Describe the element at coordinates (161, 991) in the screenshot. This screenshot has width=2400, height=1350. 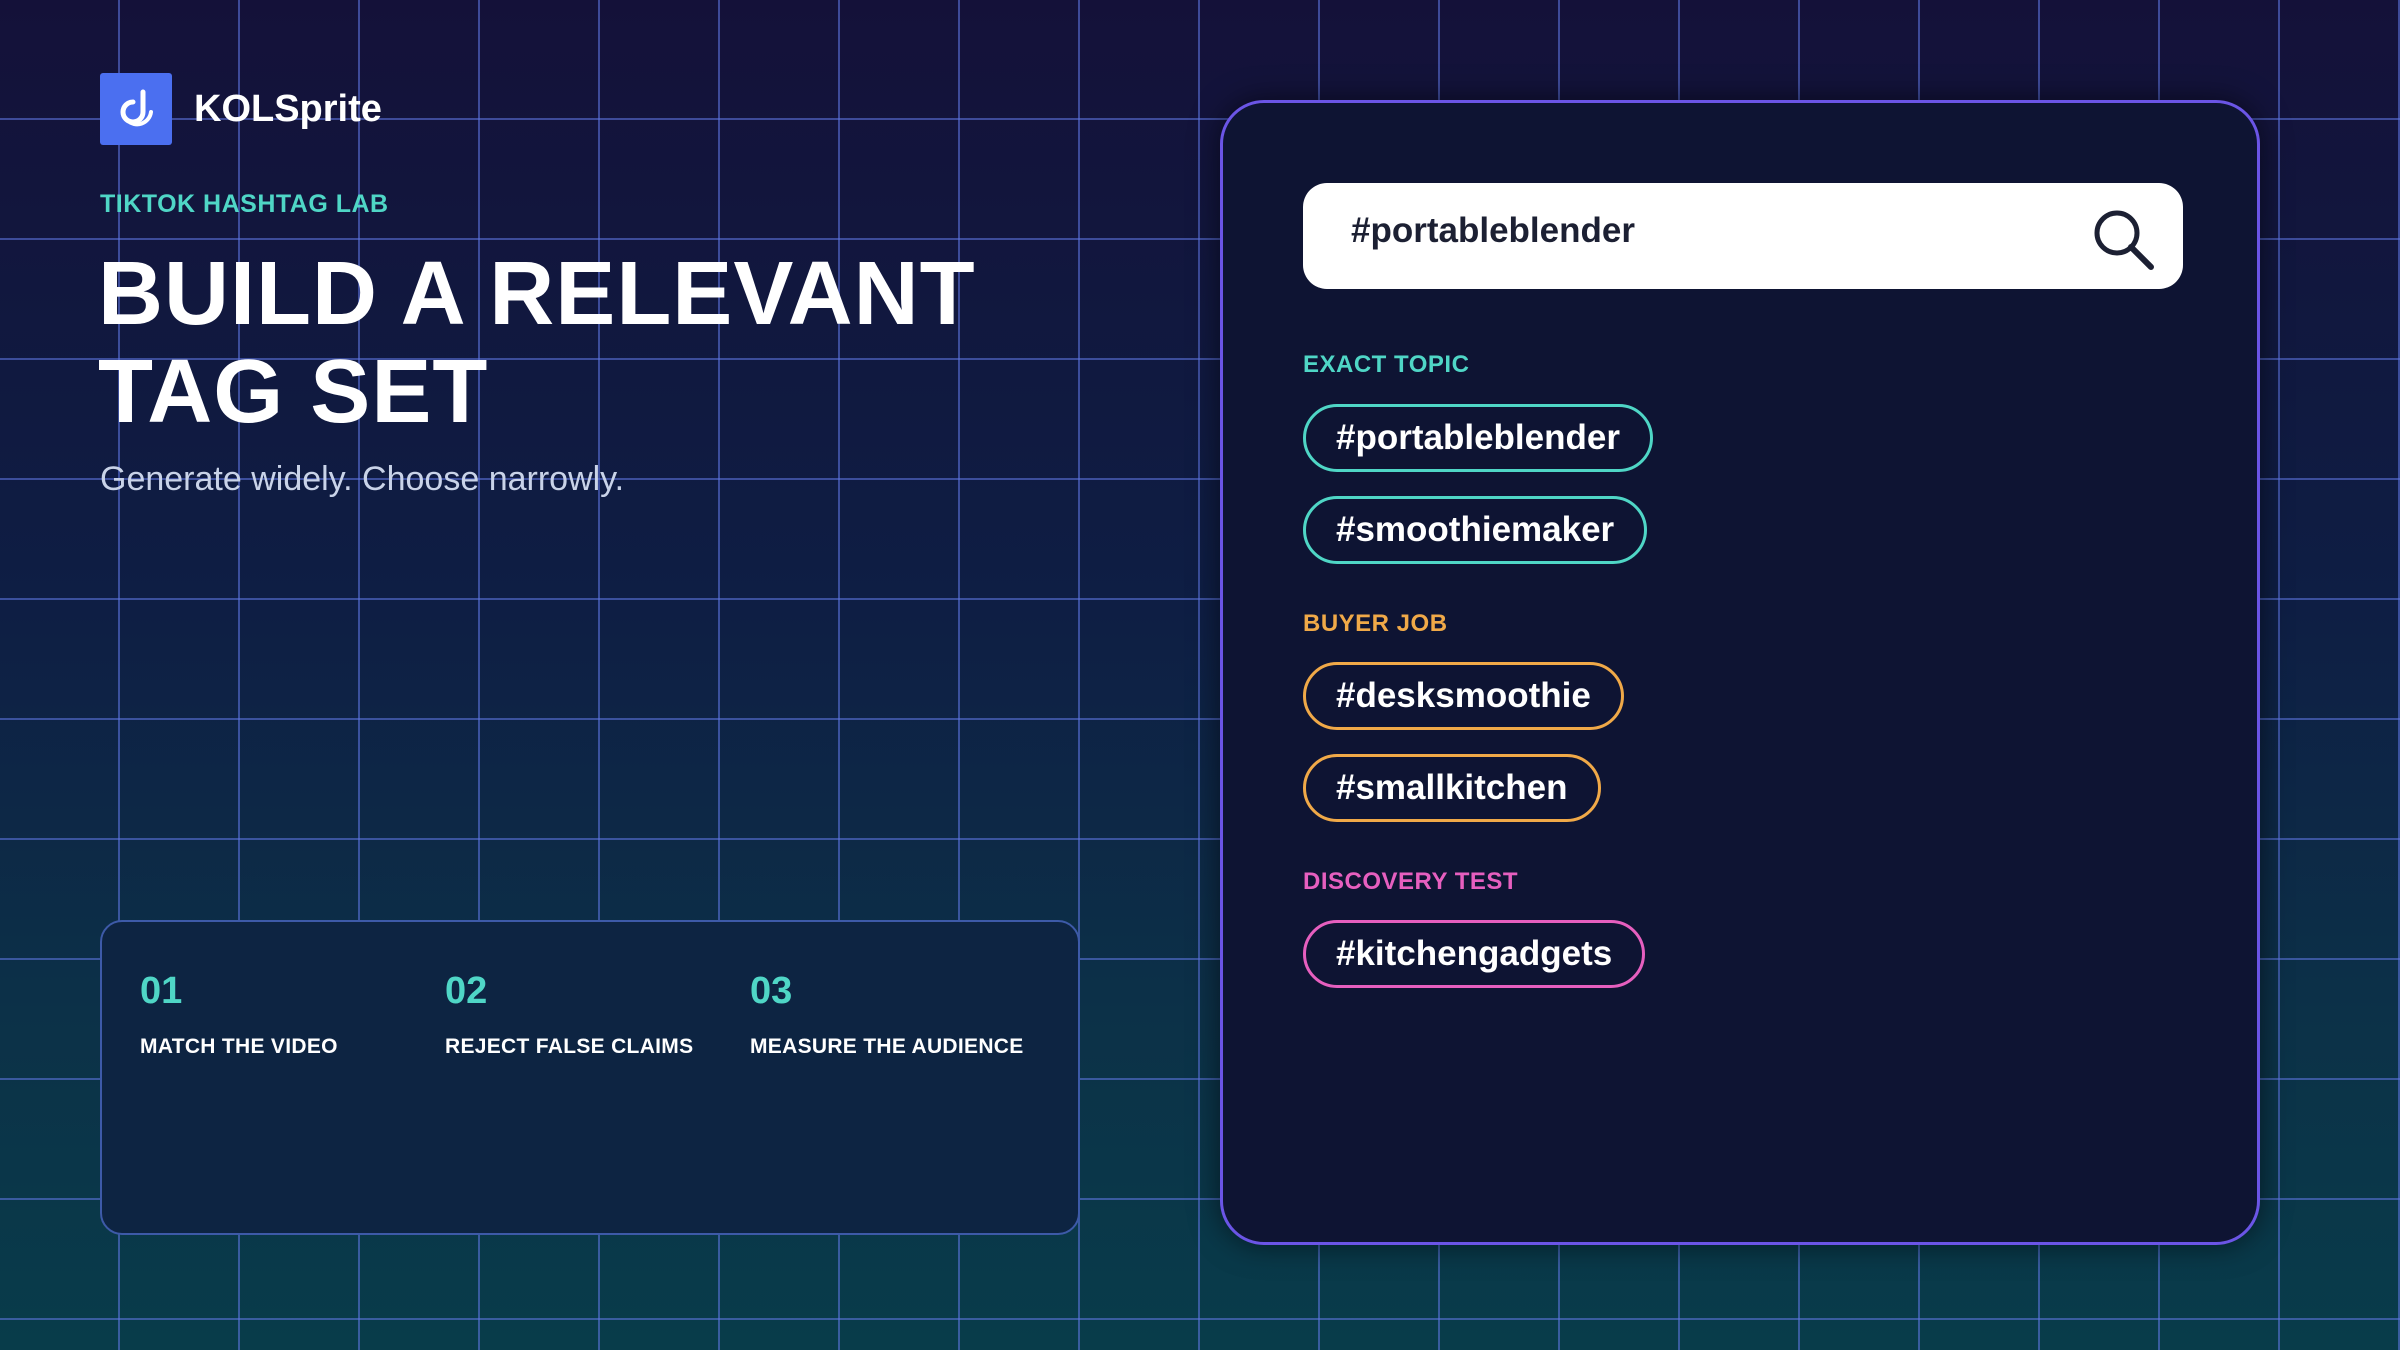
I see `step-number: 01` at that location.